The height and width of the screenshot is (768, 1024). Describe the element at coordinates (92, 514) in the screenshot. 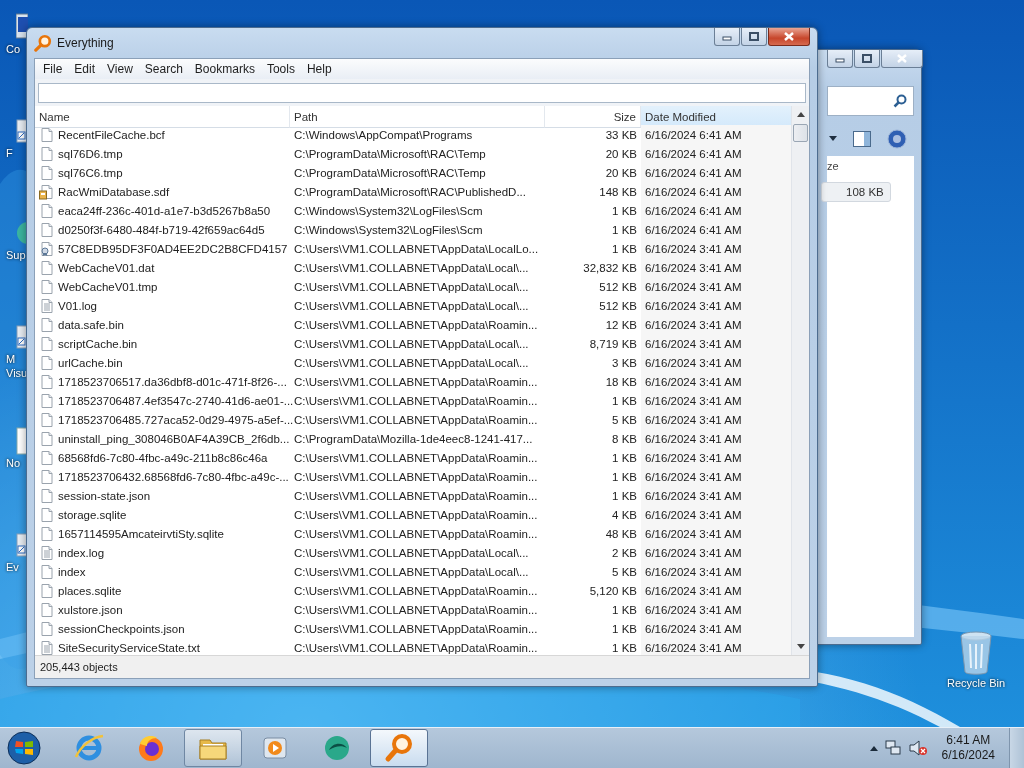

I see `file-name: storage.sqlite` at that location.